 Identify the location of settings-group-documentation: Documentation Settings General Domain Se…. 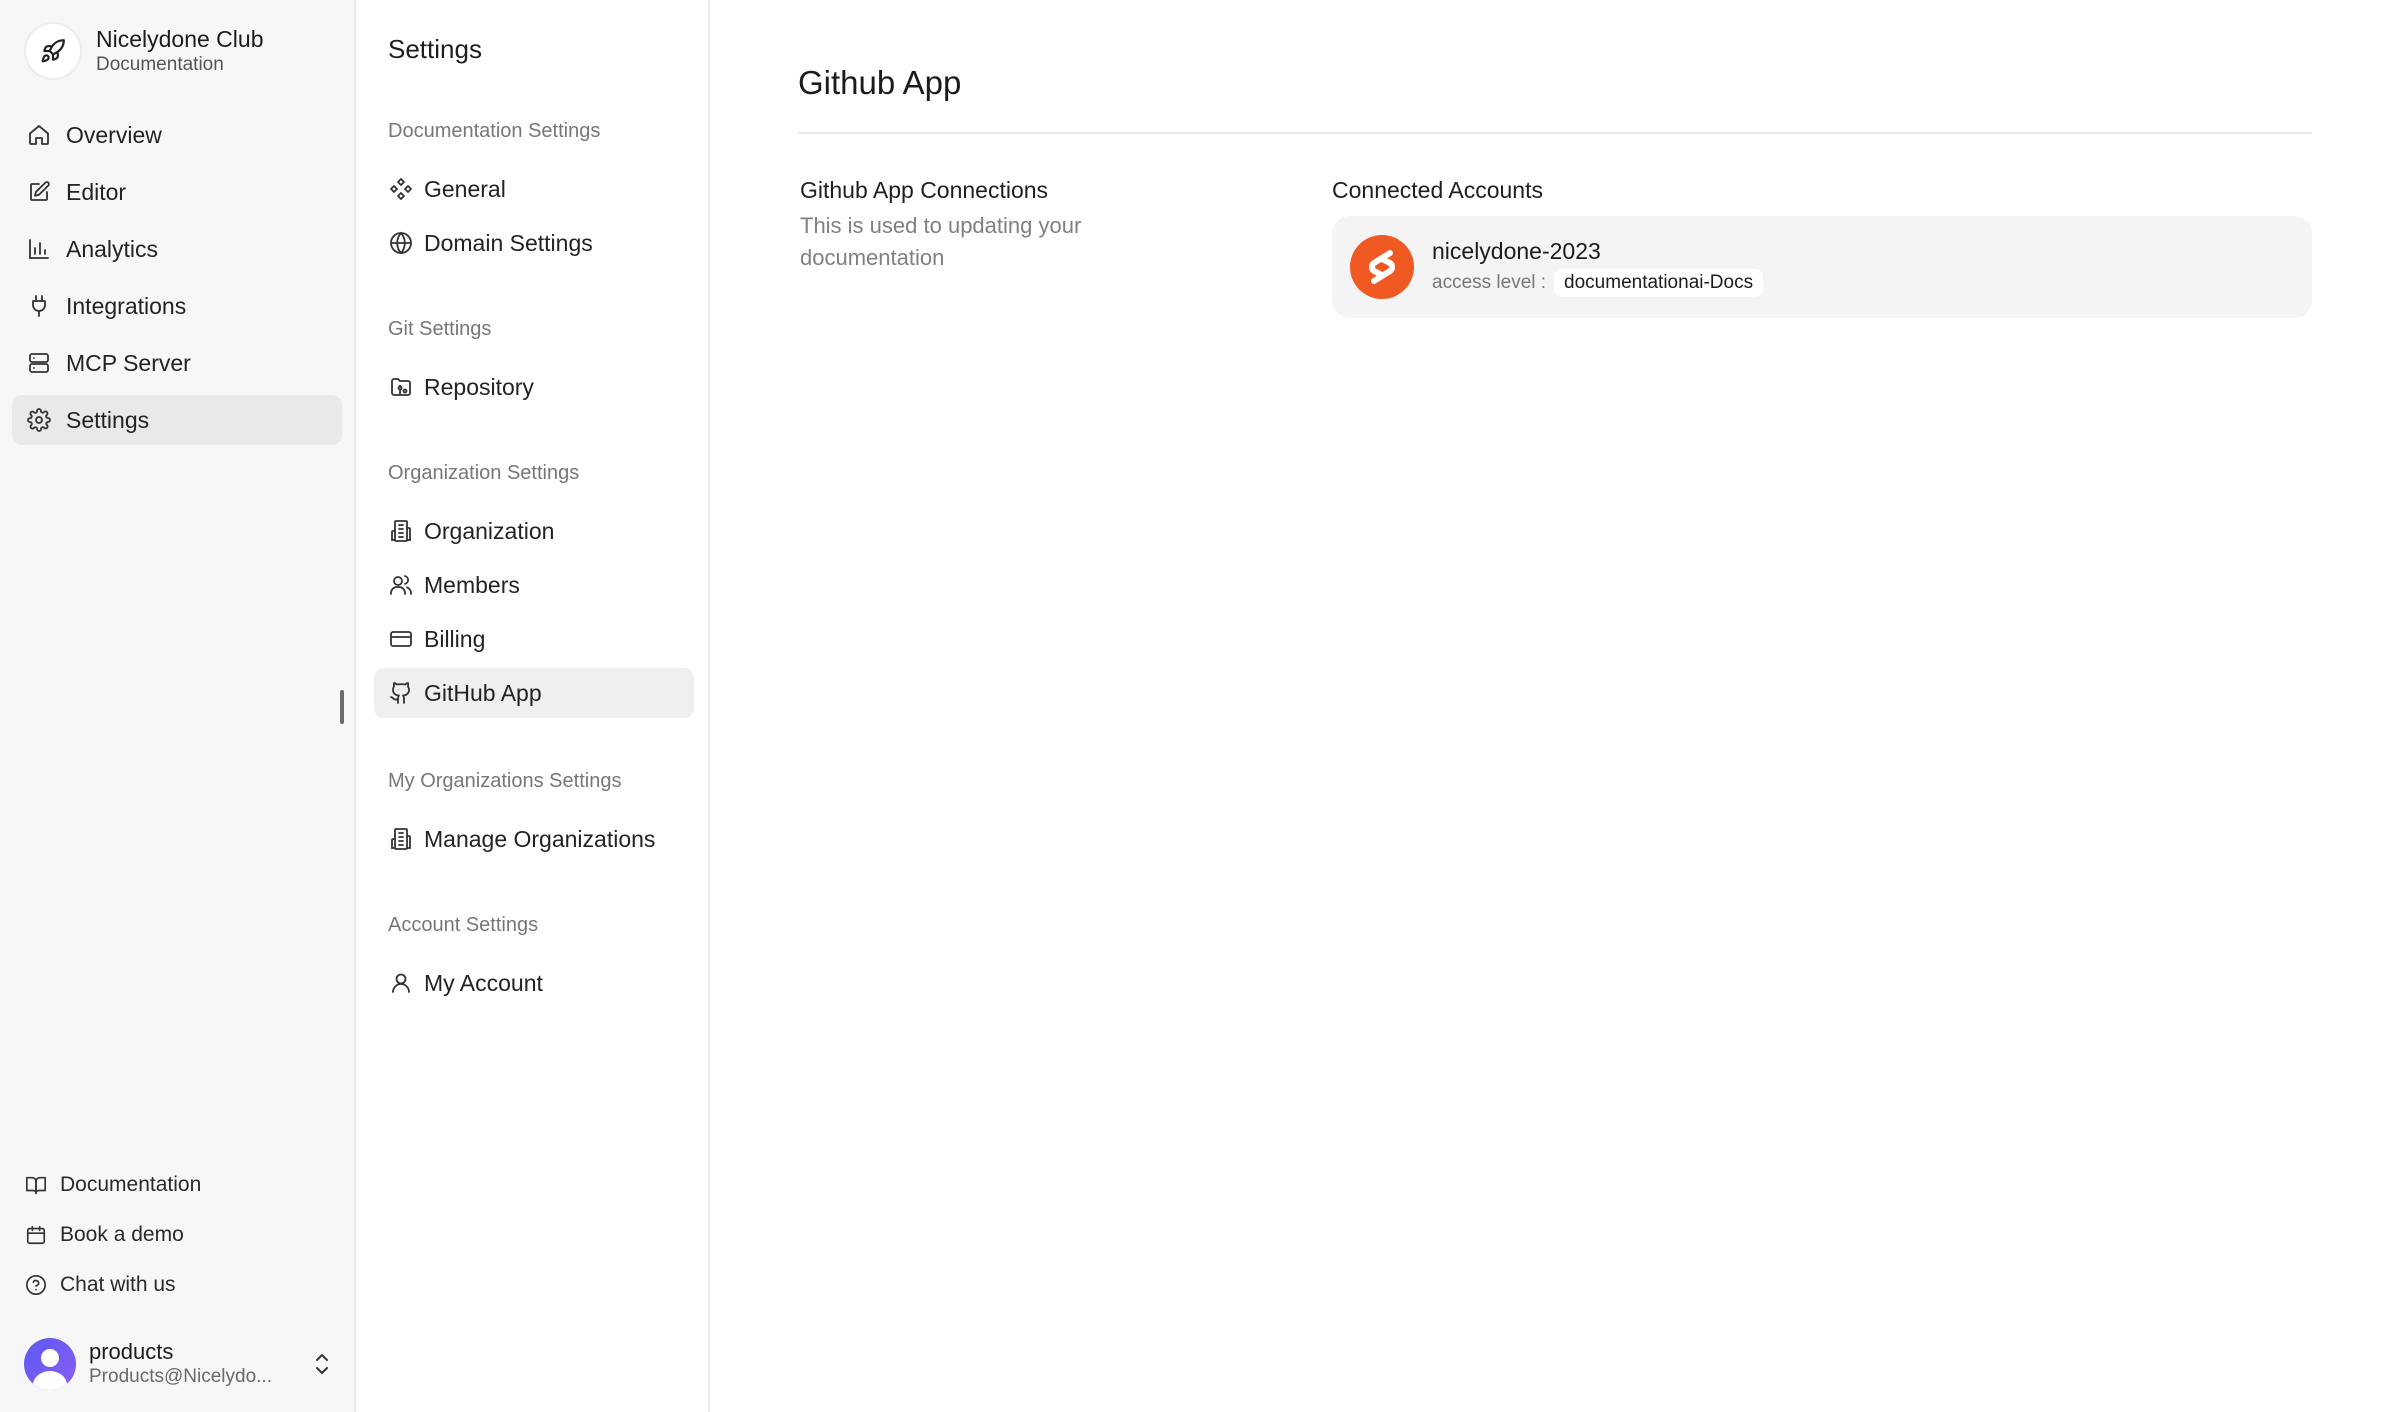
(534, 192).